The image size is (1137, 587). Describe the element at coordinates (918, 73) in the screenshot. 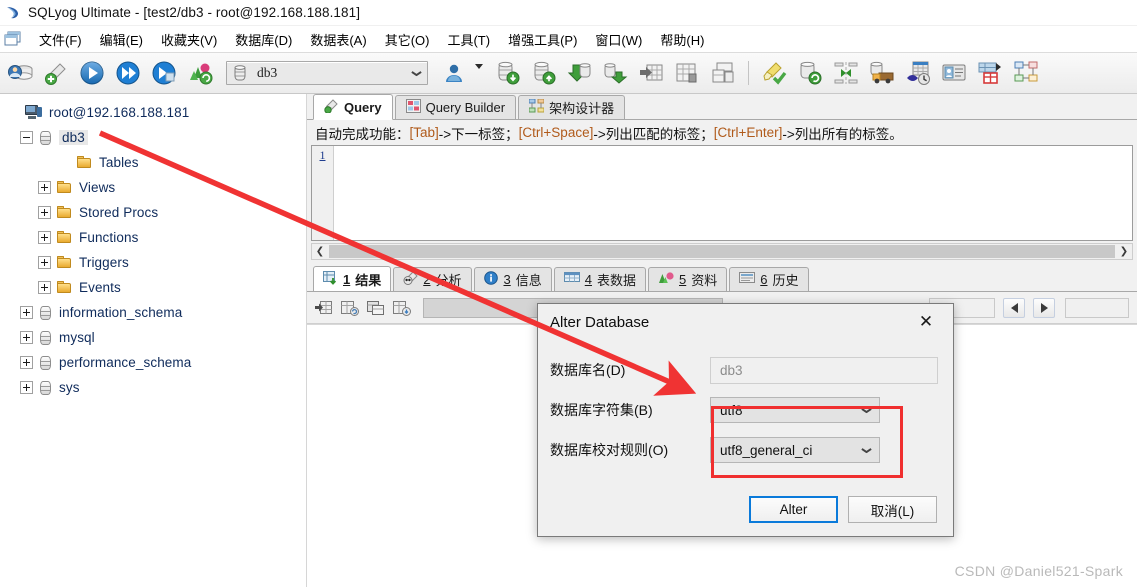

I see `scheduled-backup-button` at that location.